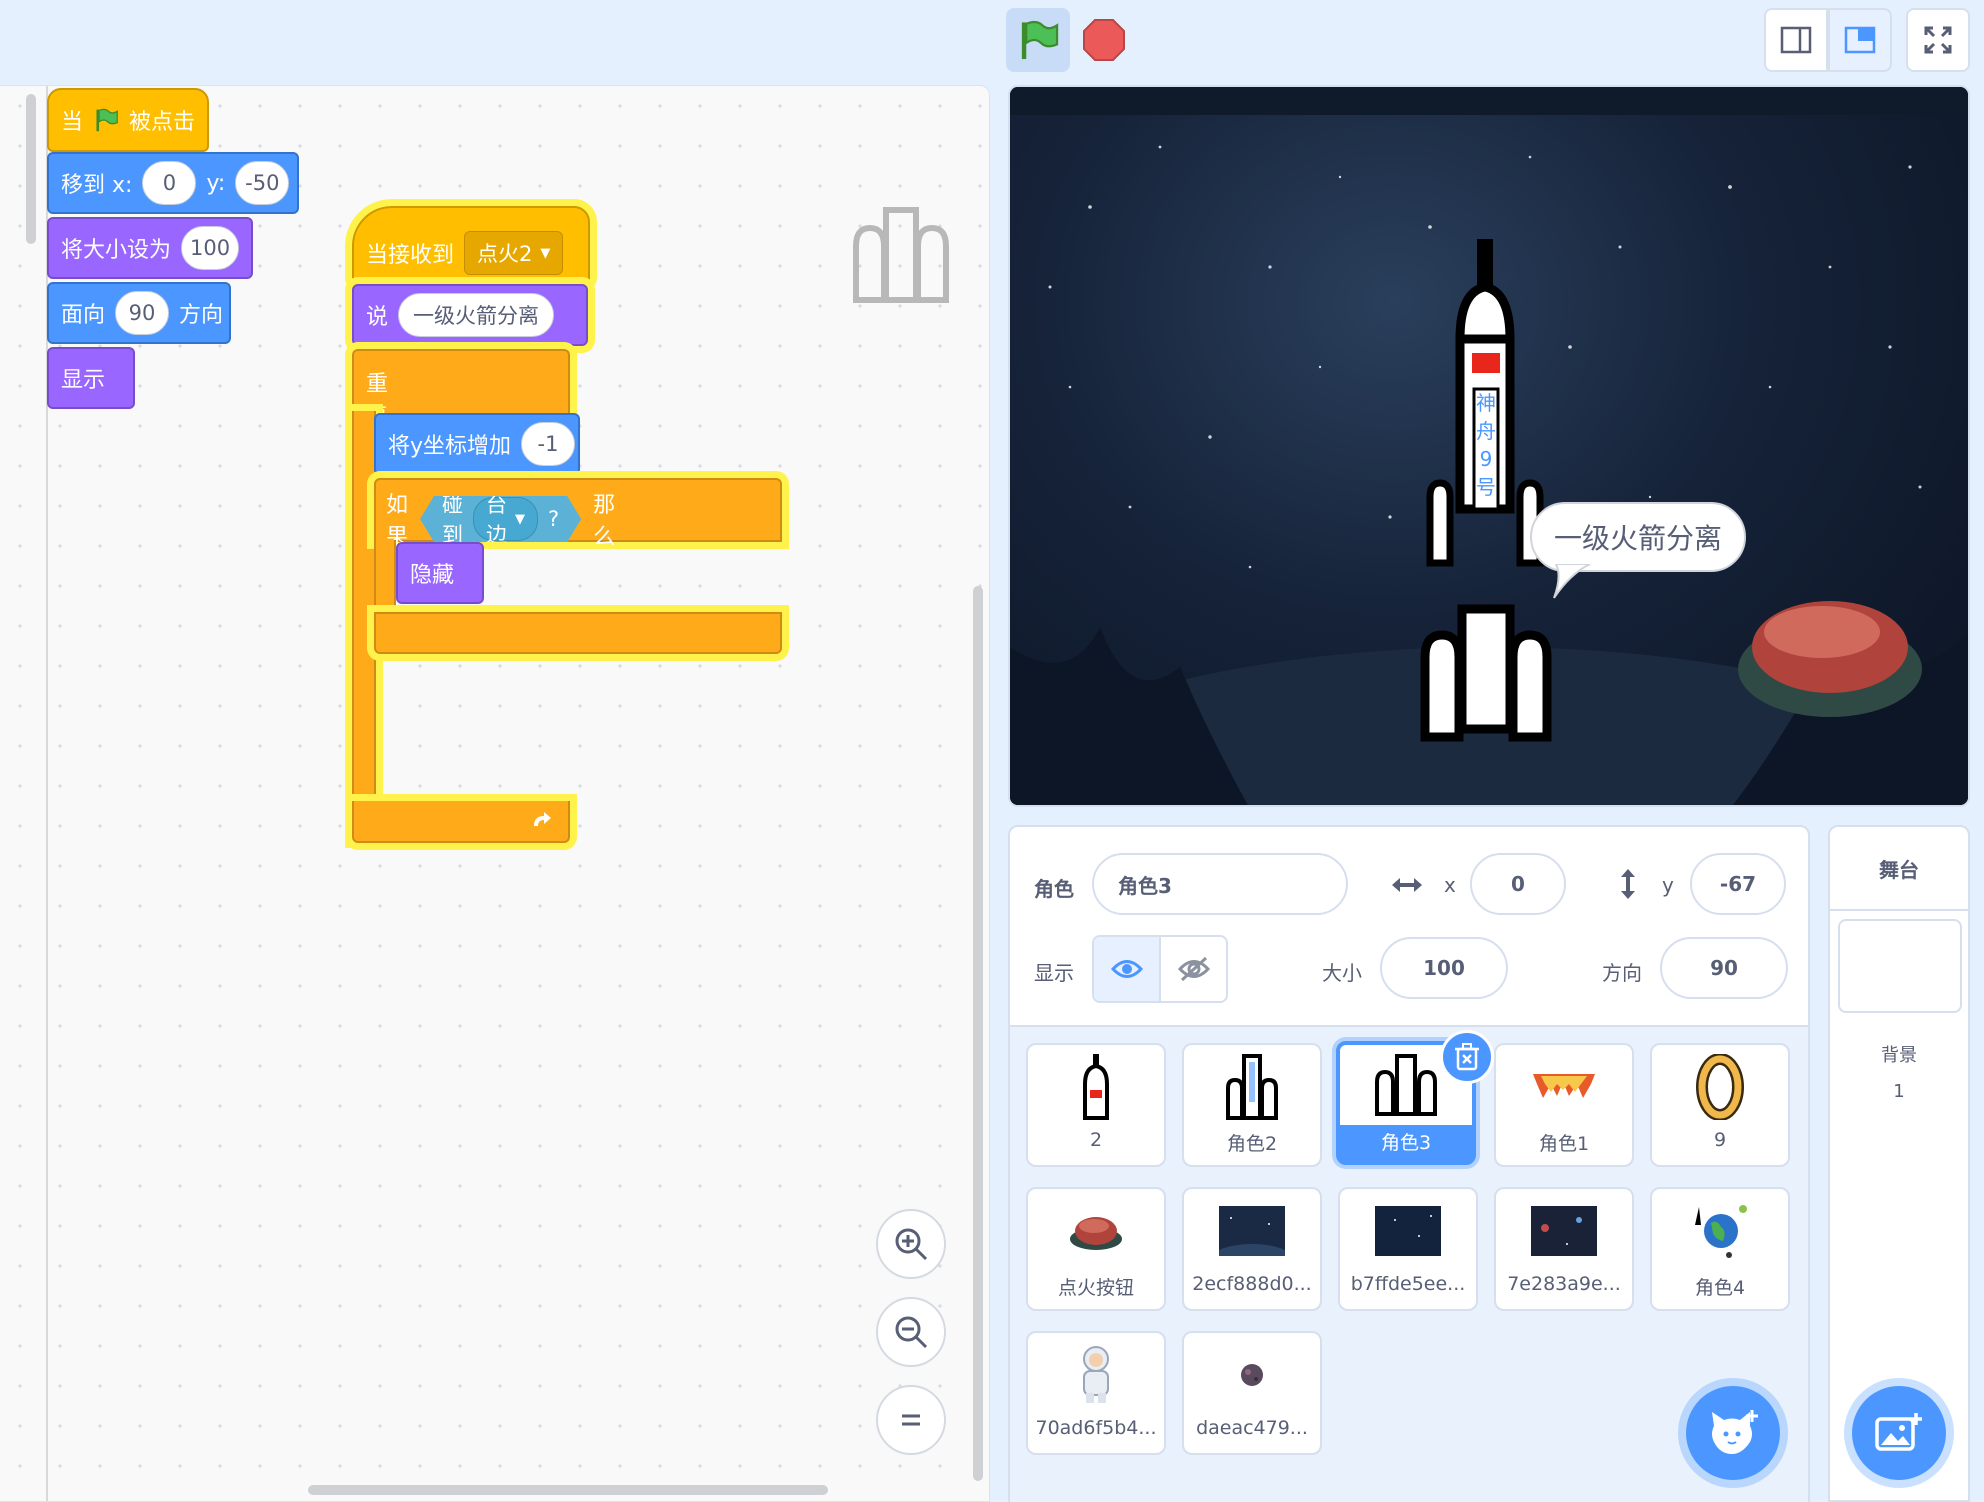 This screenshot has width=1984, height=1502. What do you see at coordinates (440, 573) in the screenshot?
I see `hide-block: 隐藏` at bounding box center [440, 573].